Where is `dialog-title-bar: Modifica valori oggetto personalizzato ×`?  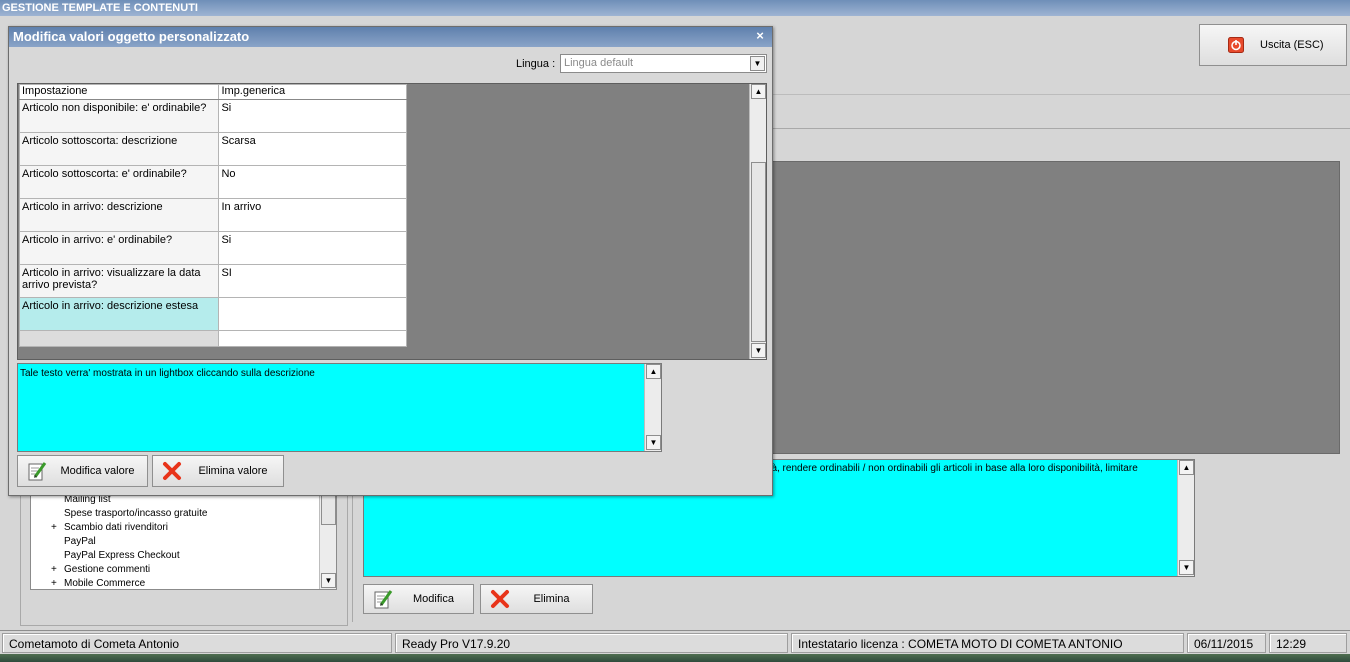
dialog-title-bar: Modifica valori oggetto personalizzato × is located at coordinates (390, 37).